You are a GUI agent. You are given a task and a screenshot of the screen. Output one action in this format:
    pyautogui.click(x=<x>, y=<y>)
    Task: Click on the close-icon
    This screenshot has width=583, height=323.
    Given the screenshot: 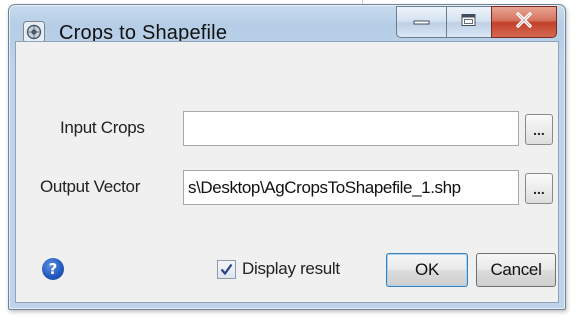 What is the action you would take?
    pyautogui.click(x=524, y=22)
    